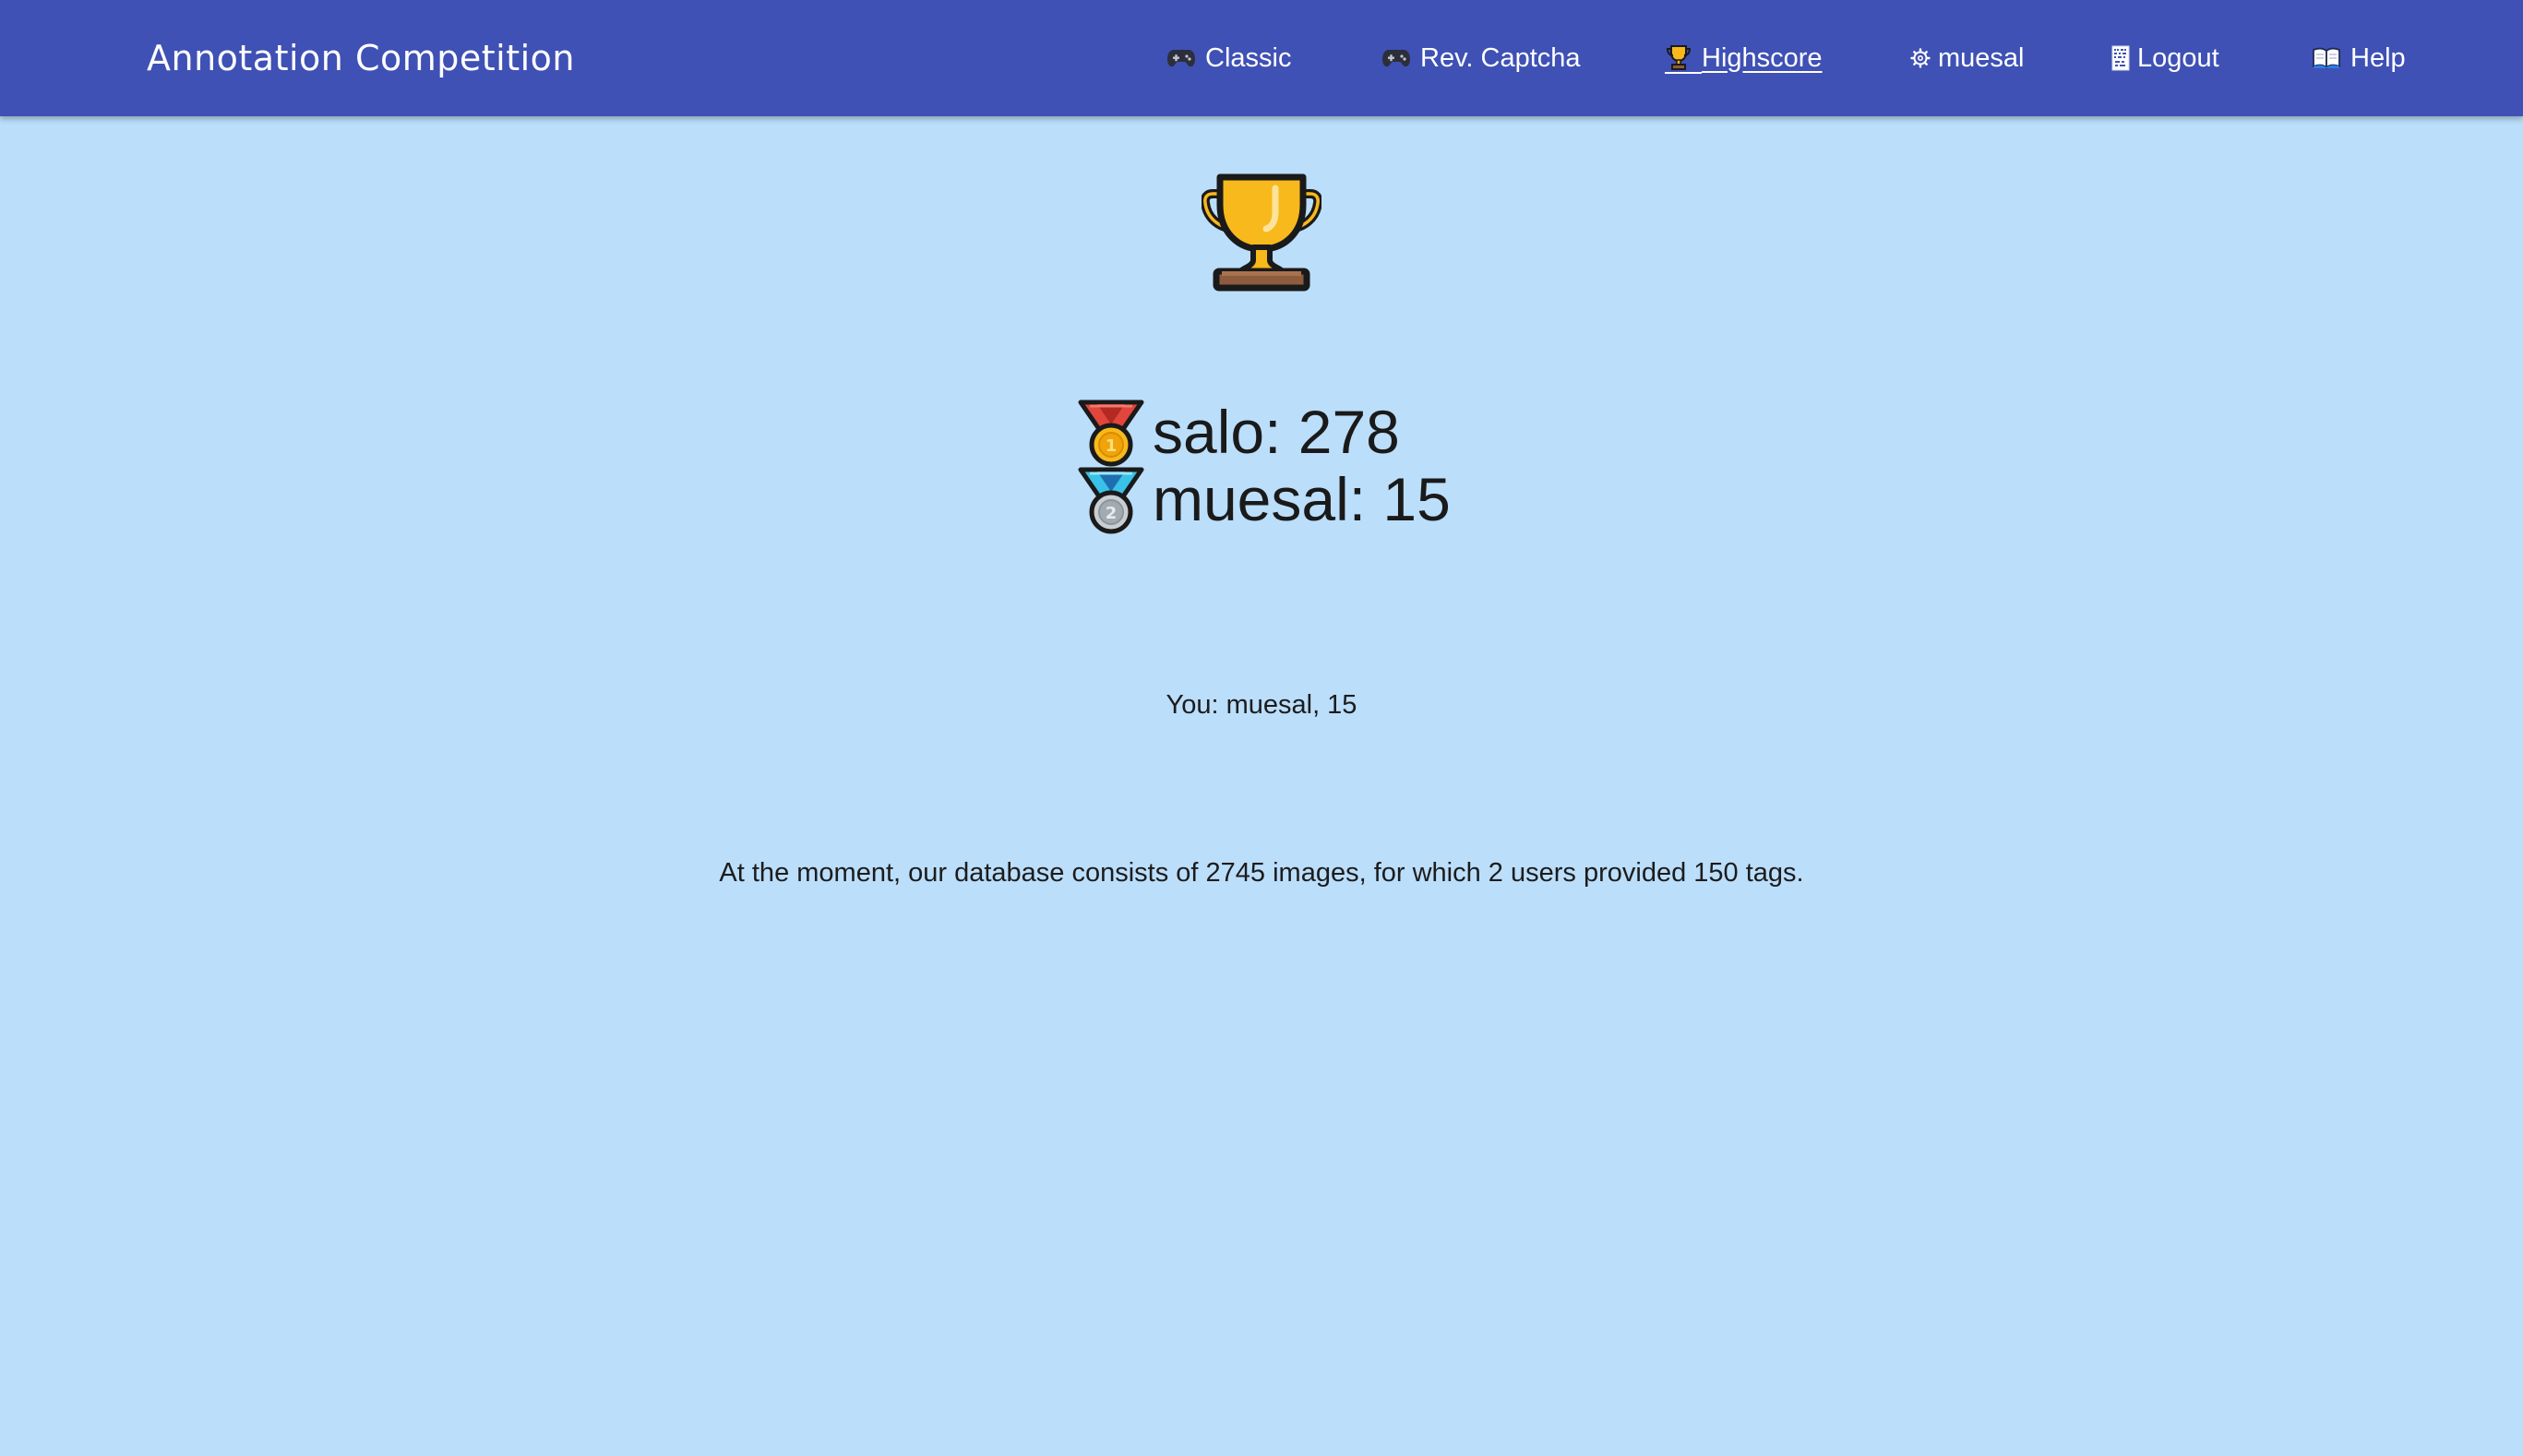 The width and height of the screenshot is (2523, 1456). What do you see at coordinates (1261, 705) in the screenshot?
I see `current-user-score: You: muesal, 15` at bounding box center [1261, 705].